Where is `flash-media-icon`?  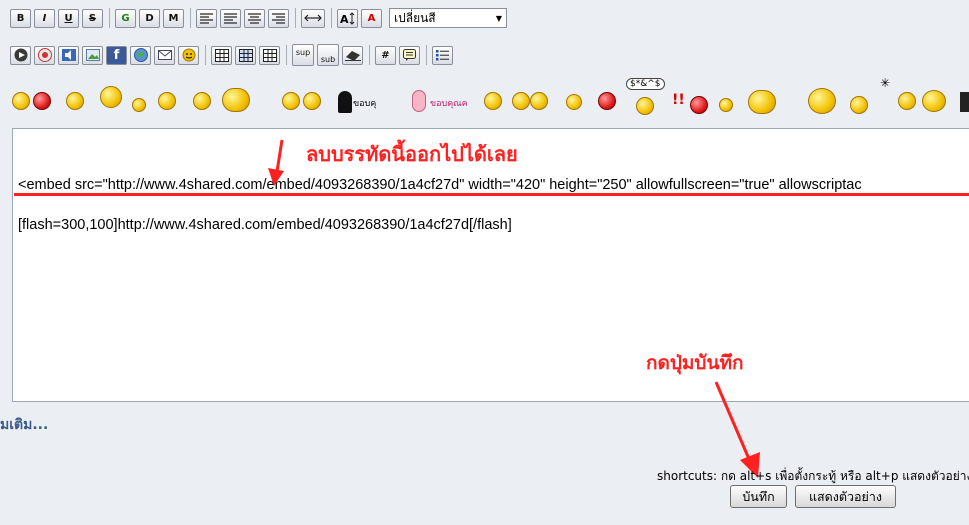
flash-media-icon is located at coordinates (44, 55).